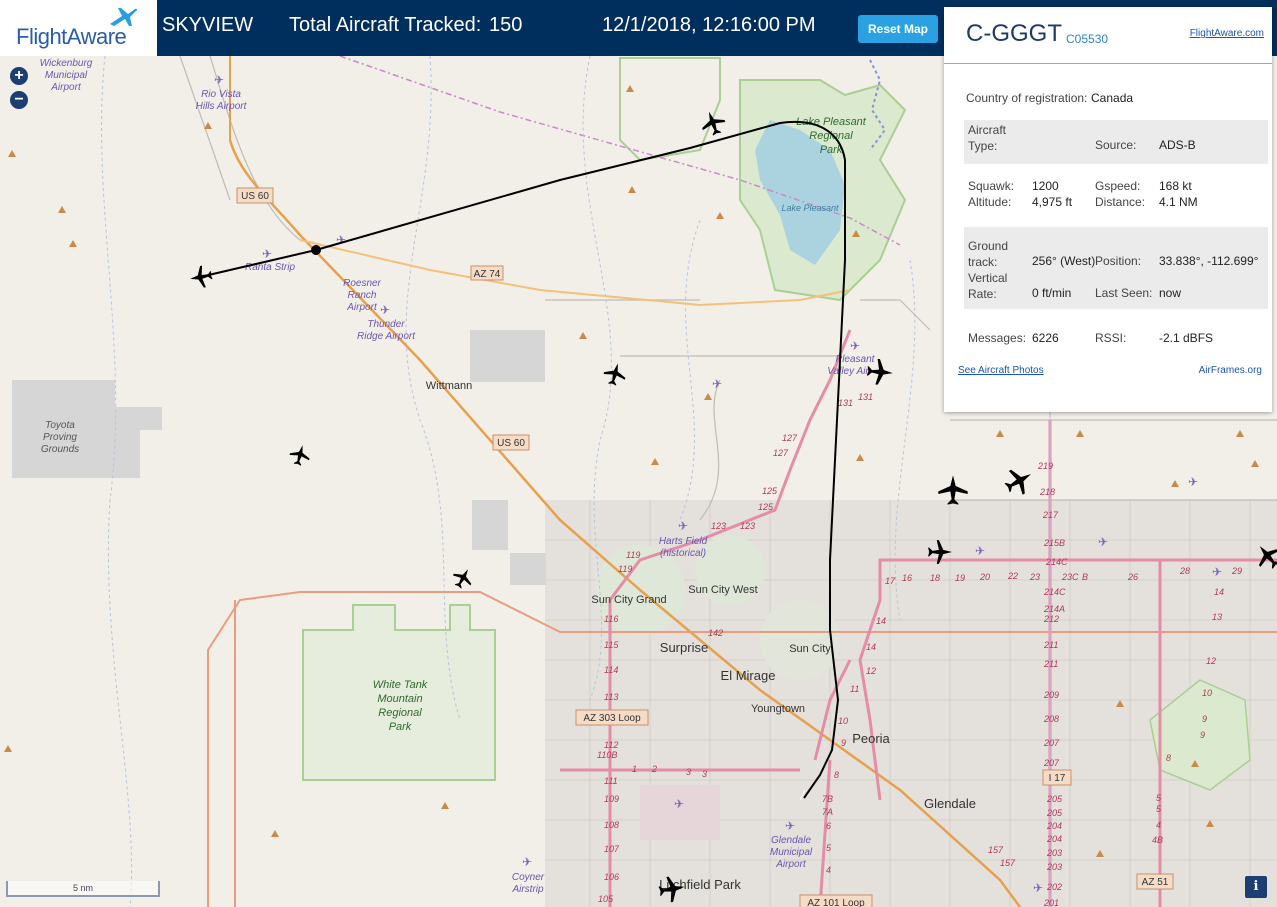 This screenshot has width=1277, height=907. Describe the element at coordinates (1217, 617) in the screenshot. I see `svg-text: 13` at that location.